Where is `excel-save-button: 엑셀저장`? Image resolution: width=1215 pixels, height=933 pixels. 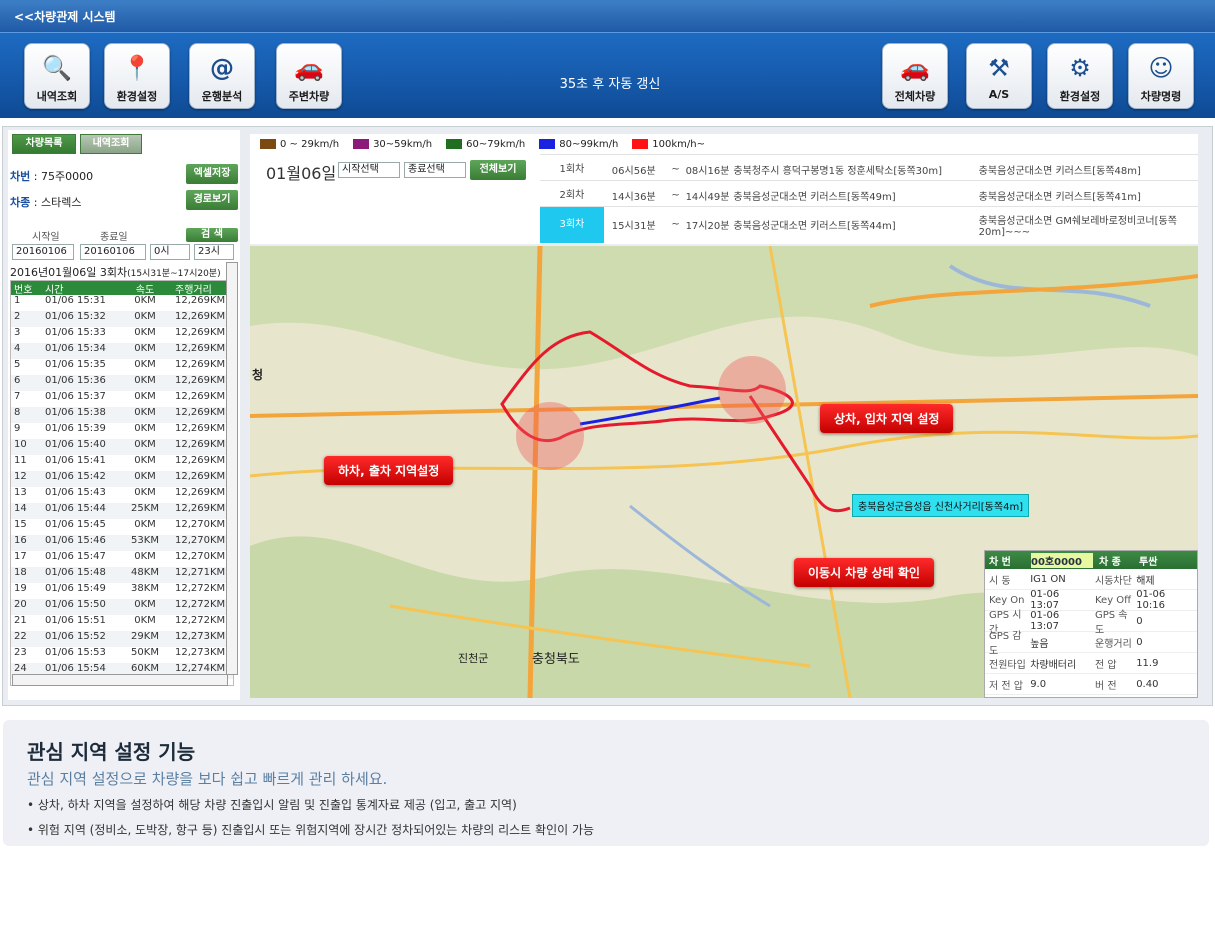
excel-save-button: 엑셀저장 is located at coordinates (212, 174).